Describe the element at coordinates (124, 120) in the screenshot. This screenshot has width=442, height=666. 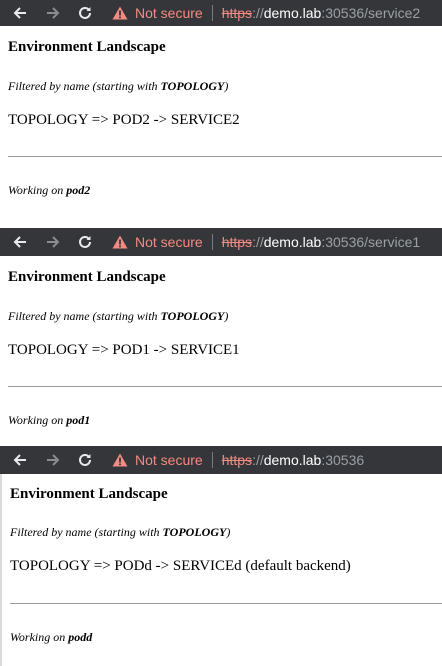
I see `route-line: TOPOLOGY => POD2 -> SERVICE2` at that location.